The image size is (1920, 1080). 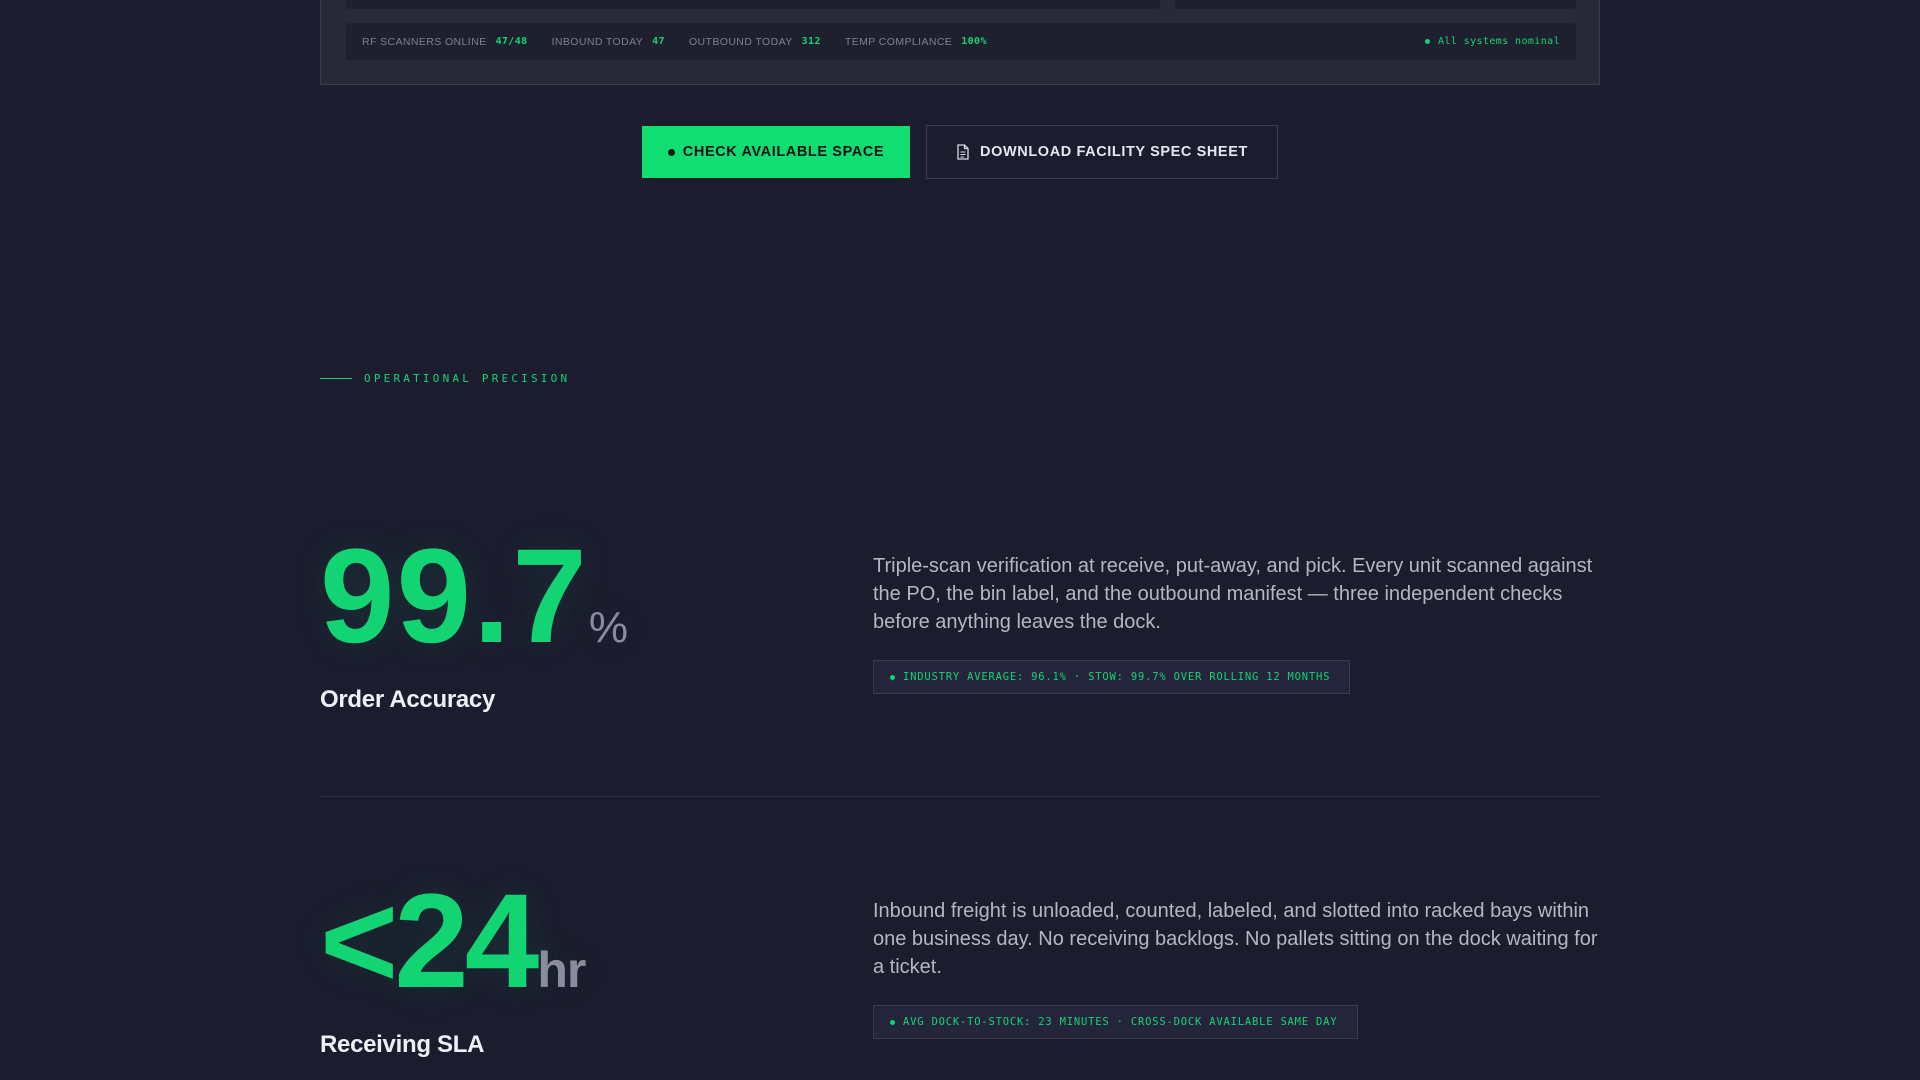 What do you see at coordinates (963, 152) in the screenshot?
I see `document-icon` at bounding box center [963, 152].